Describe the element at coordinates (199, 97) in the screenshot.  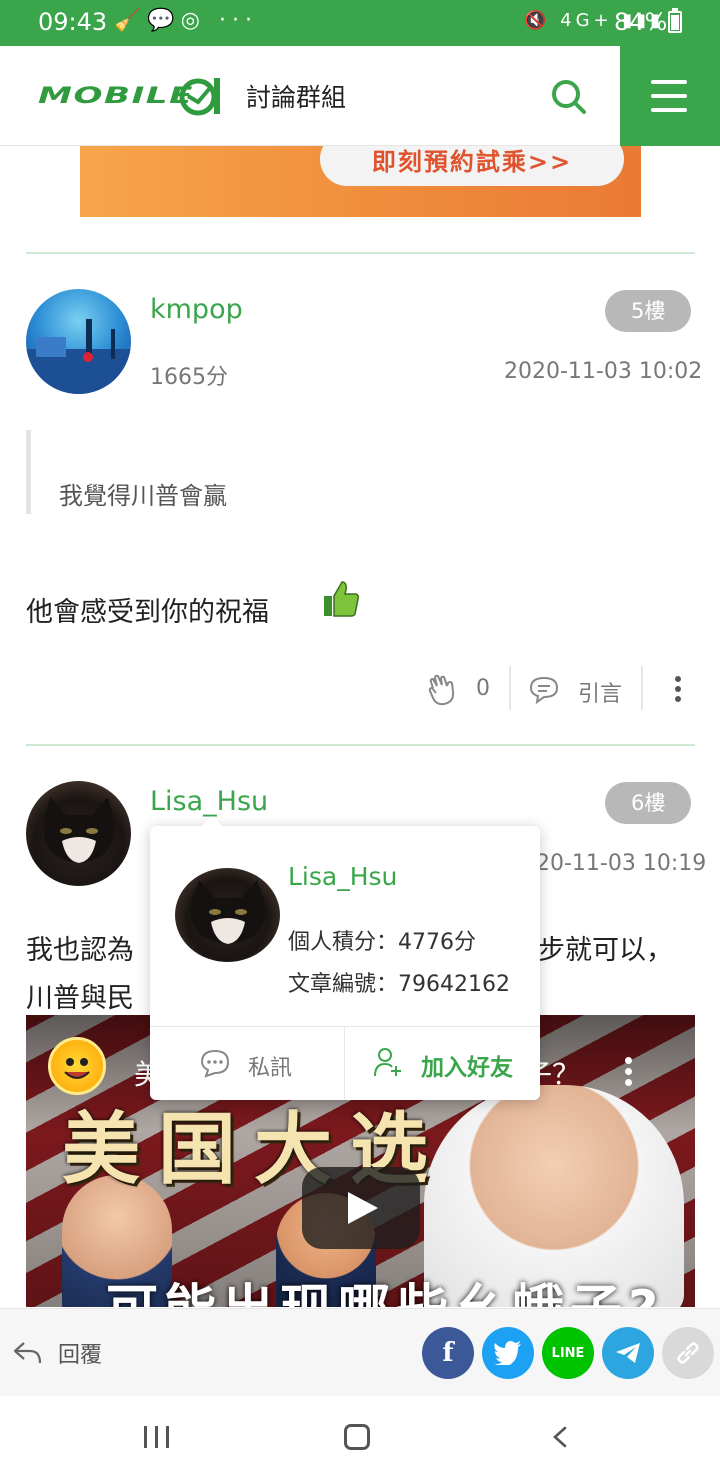
I see `logo-mark-icon` at that location.